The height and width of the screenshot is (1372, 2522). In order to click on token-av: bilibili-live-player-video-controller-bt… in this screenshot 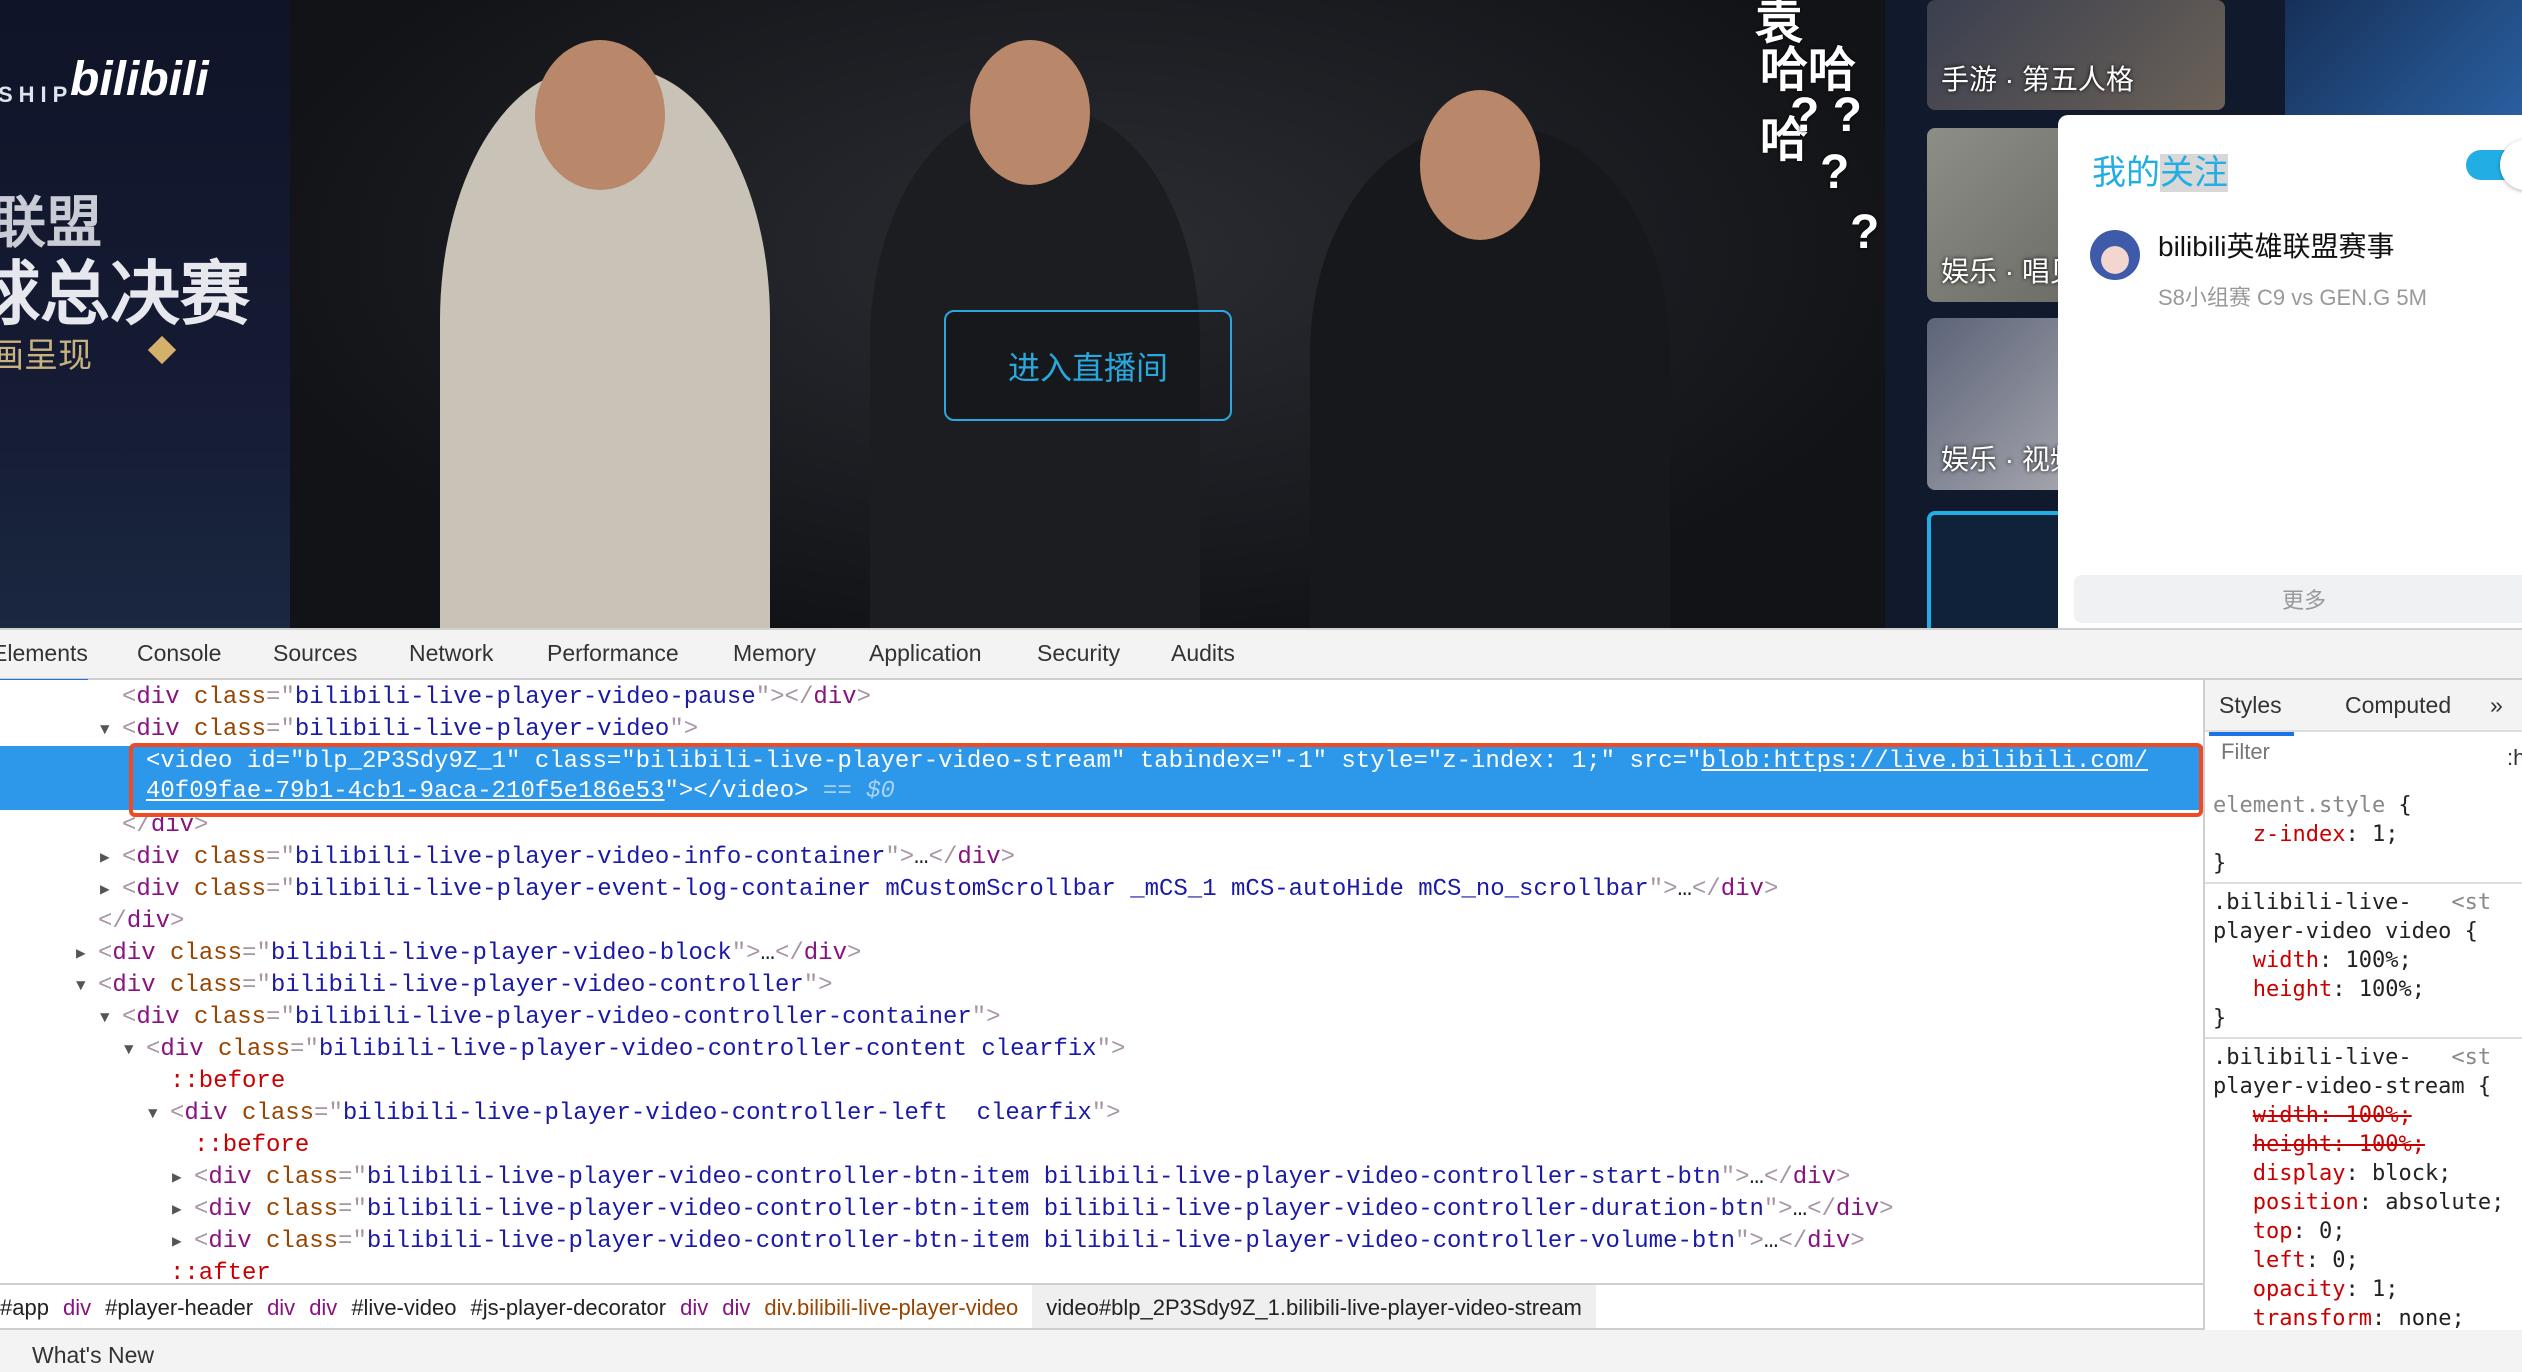, I will do `click(1043, 1177)`.